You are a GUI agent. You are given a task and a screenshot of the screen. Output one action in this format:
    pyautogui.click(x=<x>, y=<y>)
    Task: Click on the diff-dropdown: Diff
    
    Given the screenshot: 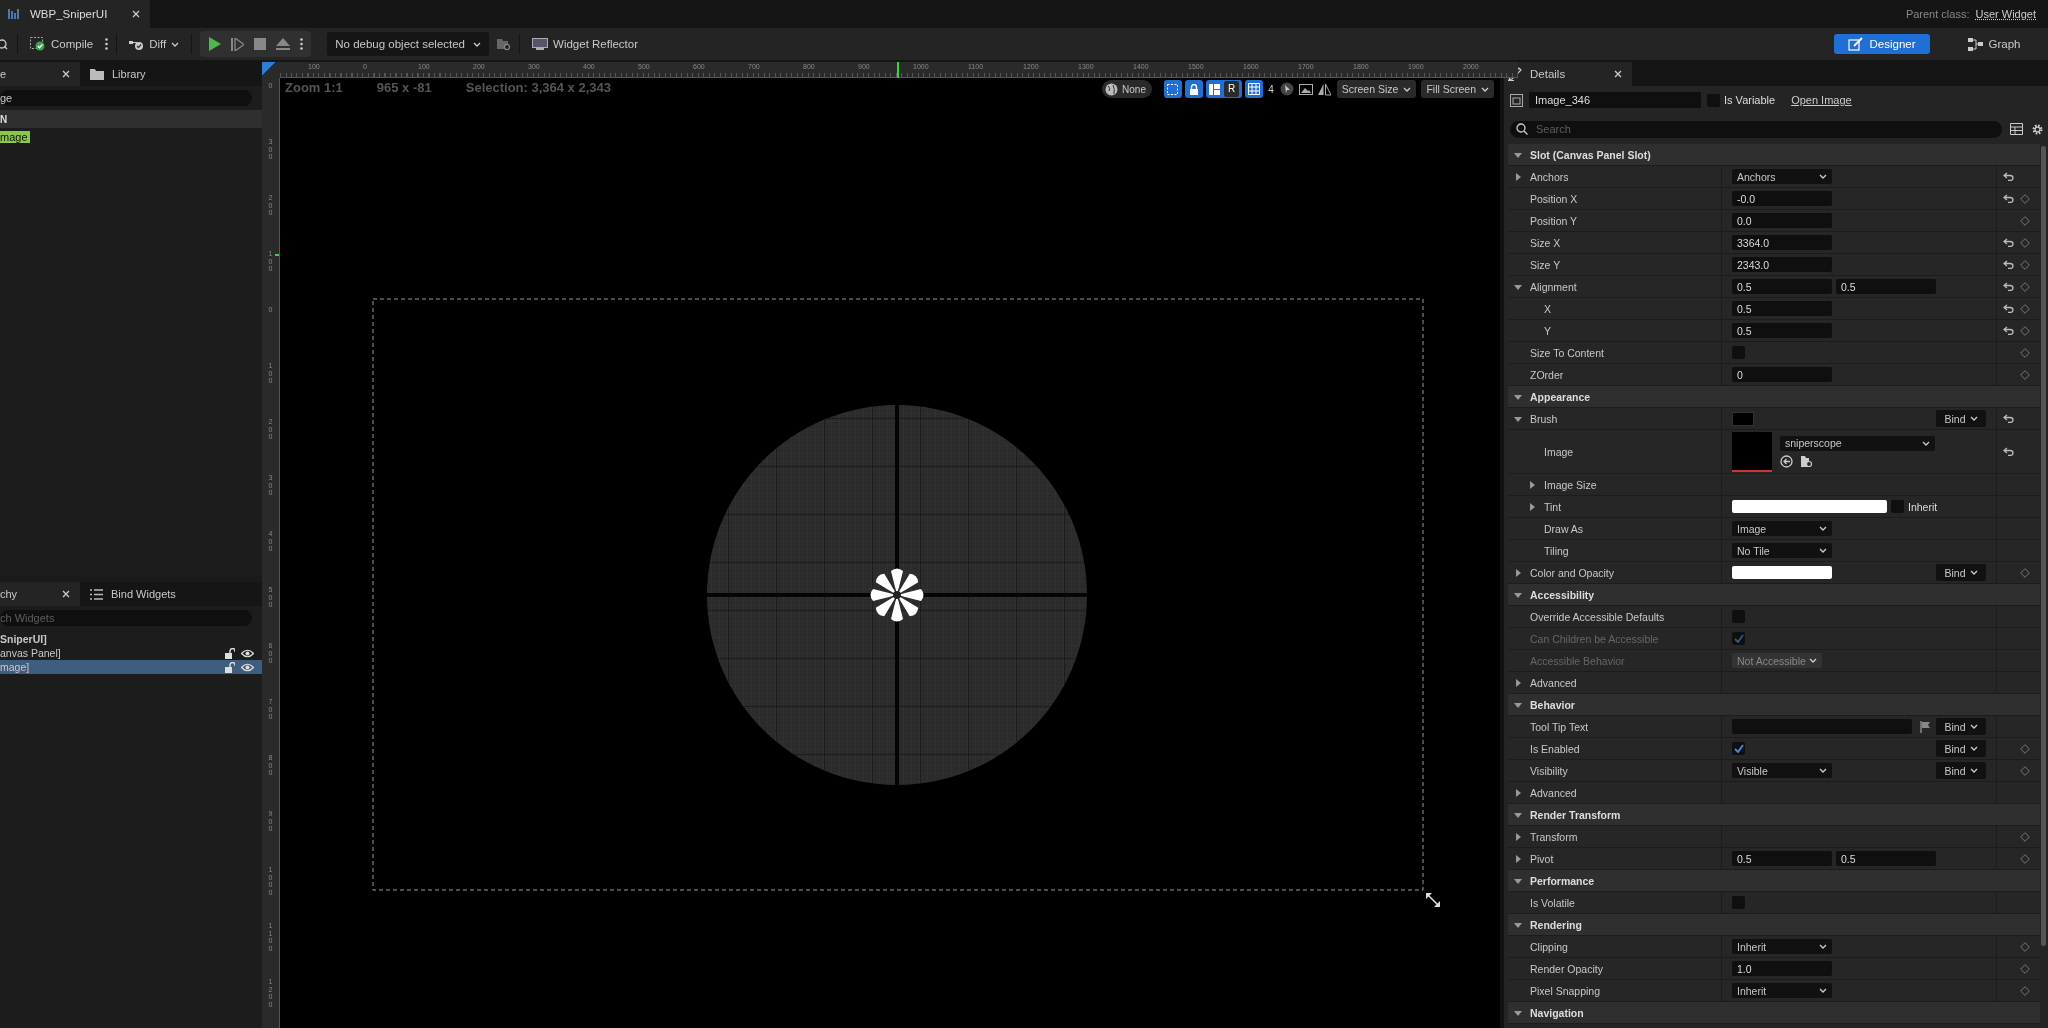 What is the action you would take?
    pyautogui.click(x=154, y=44)
    